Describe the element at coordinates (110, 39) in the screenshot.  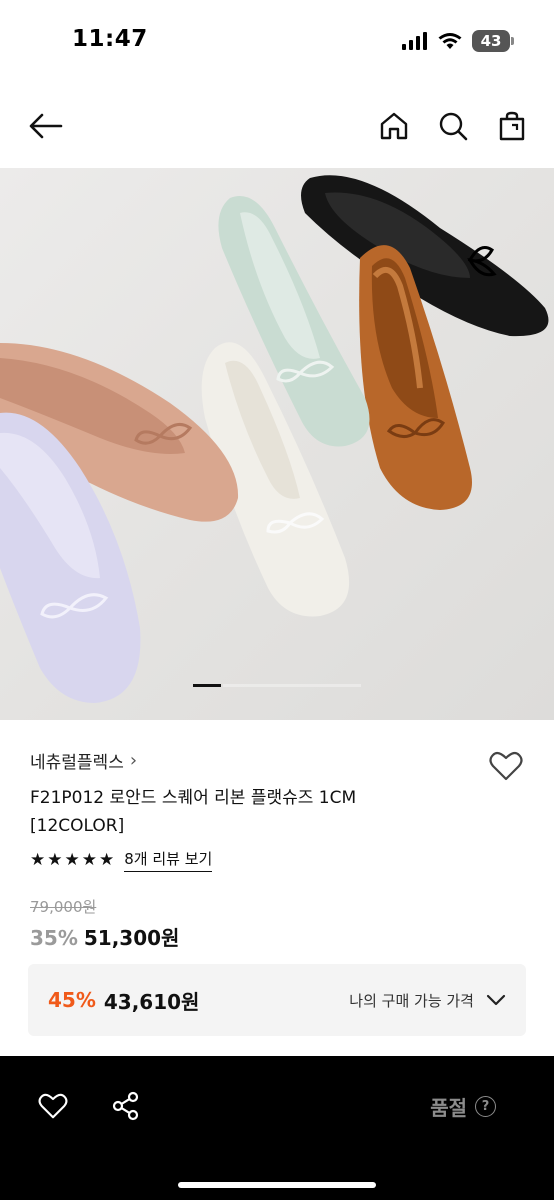
I see `status-time: 11:47` at that location.